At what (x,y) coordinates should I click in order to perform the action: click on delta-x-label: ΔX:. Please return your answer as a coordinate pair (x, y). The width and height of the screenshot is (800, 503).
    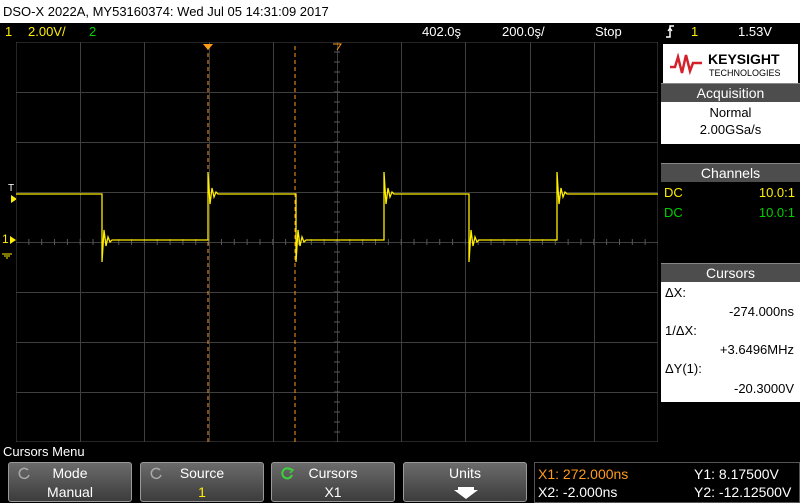
    Looking at the image, I should click on (675, 292).